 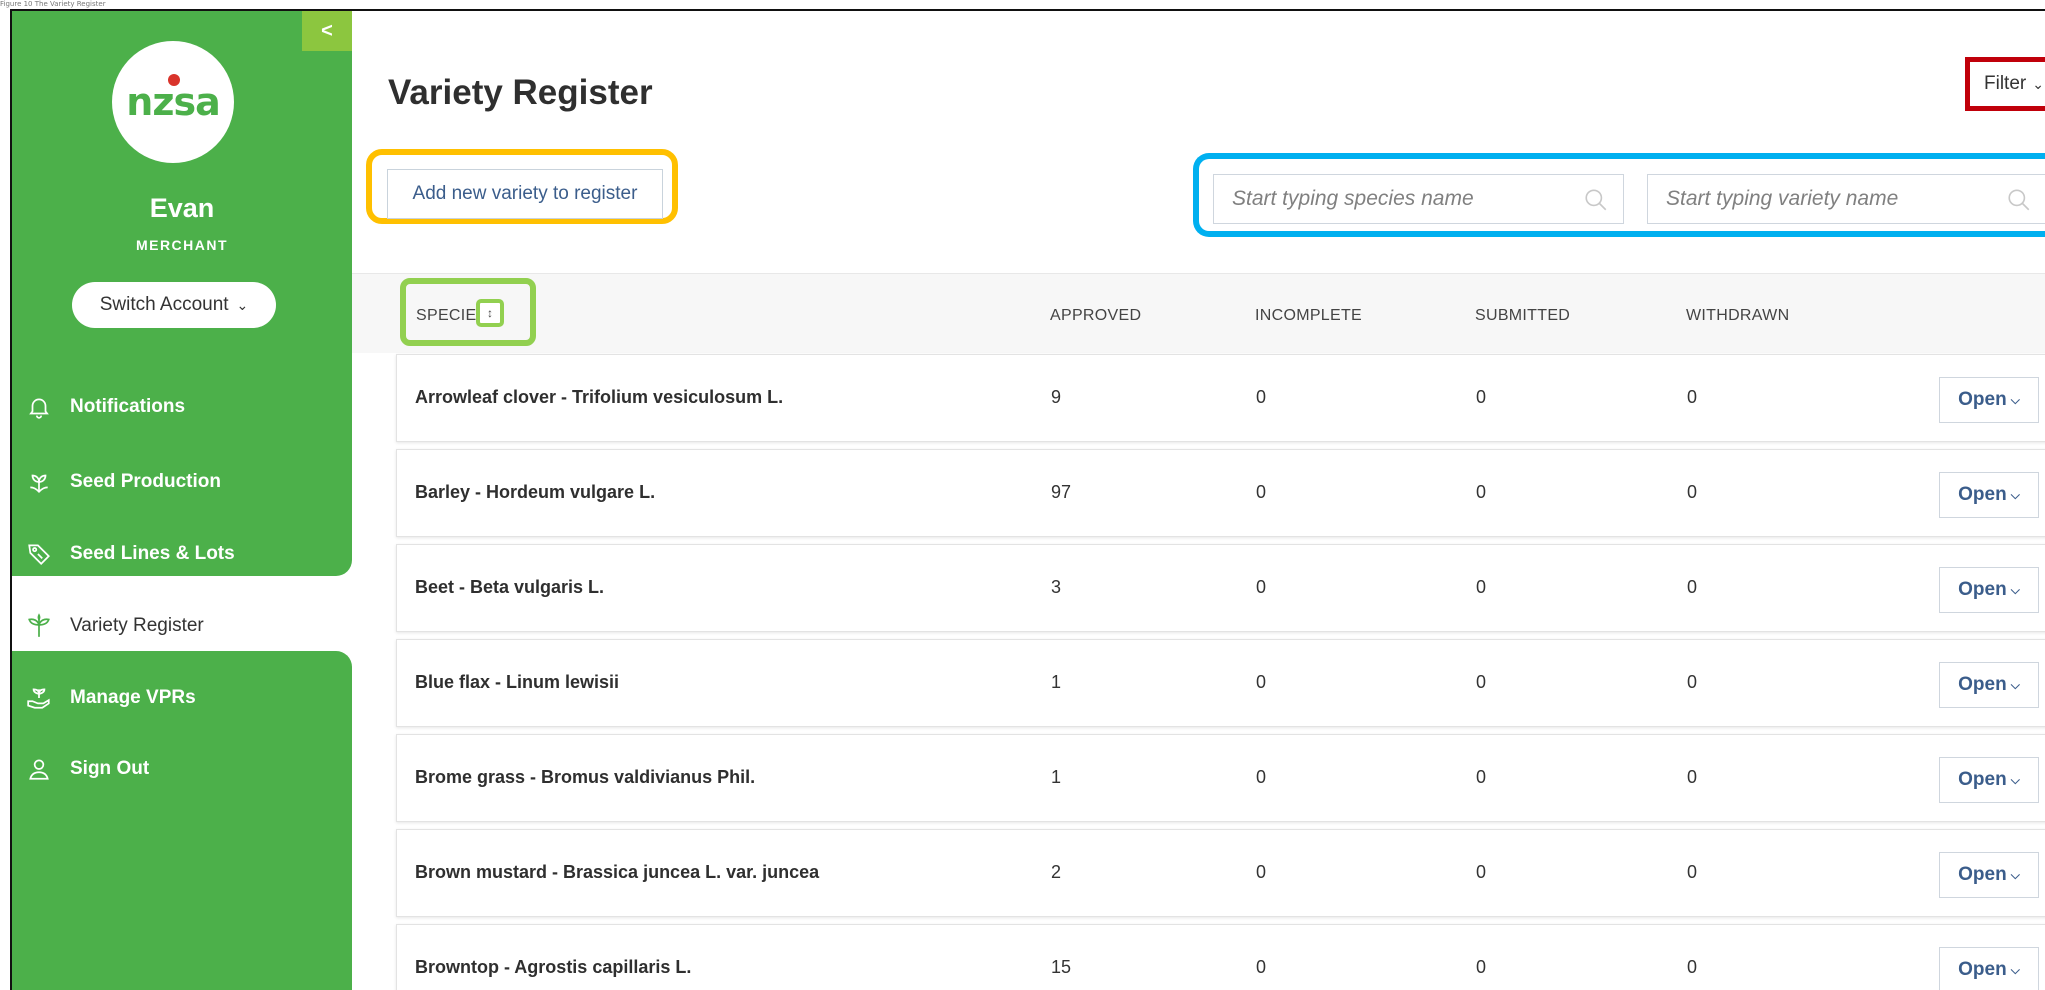 I want to click on species-search-field, so click(x=1418, y=199).